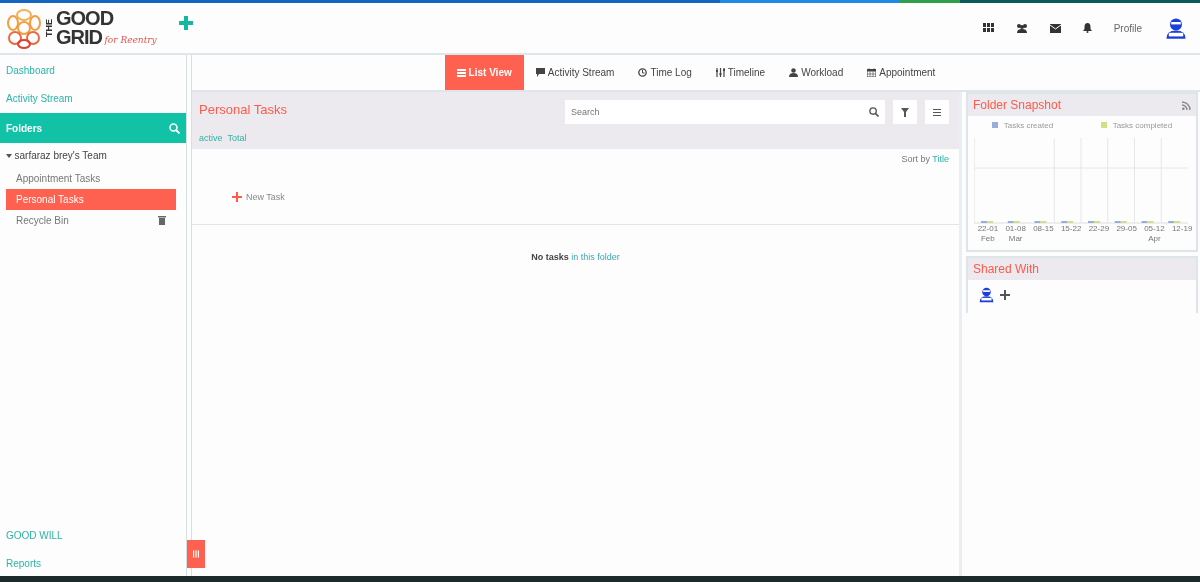 This screenshot has height=582, width=1200. What do you see at coordinates (1006, 269) in the screenshot?
I see `card-title: Shared With` at bounding box center [1006, 269].